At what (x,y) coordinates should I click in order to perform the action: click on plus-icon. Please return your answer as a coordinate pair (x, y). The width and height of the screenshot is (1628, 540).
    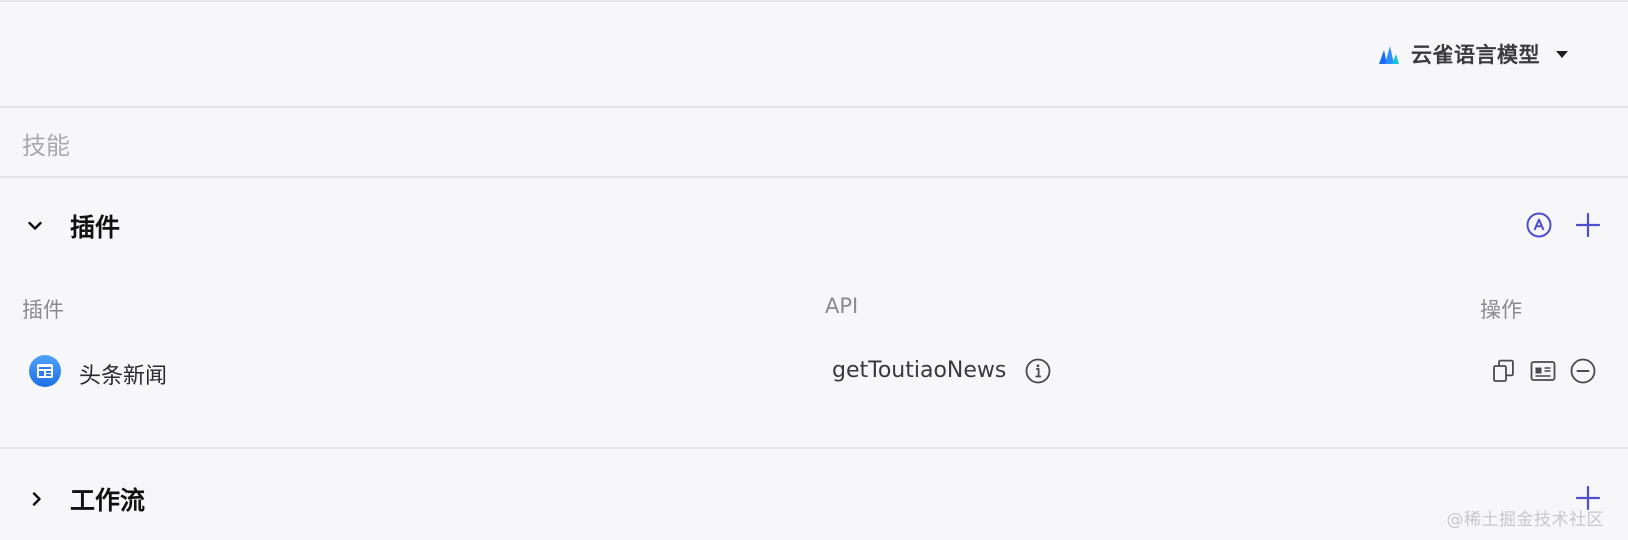
    Looking at the image, I should click on (1588, 225).